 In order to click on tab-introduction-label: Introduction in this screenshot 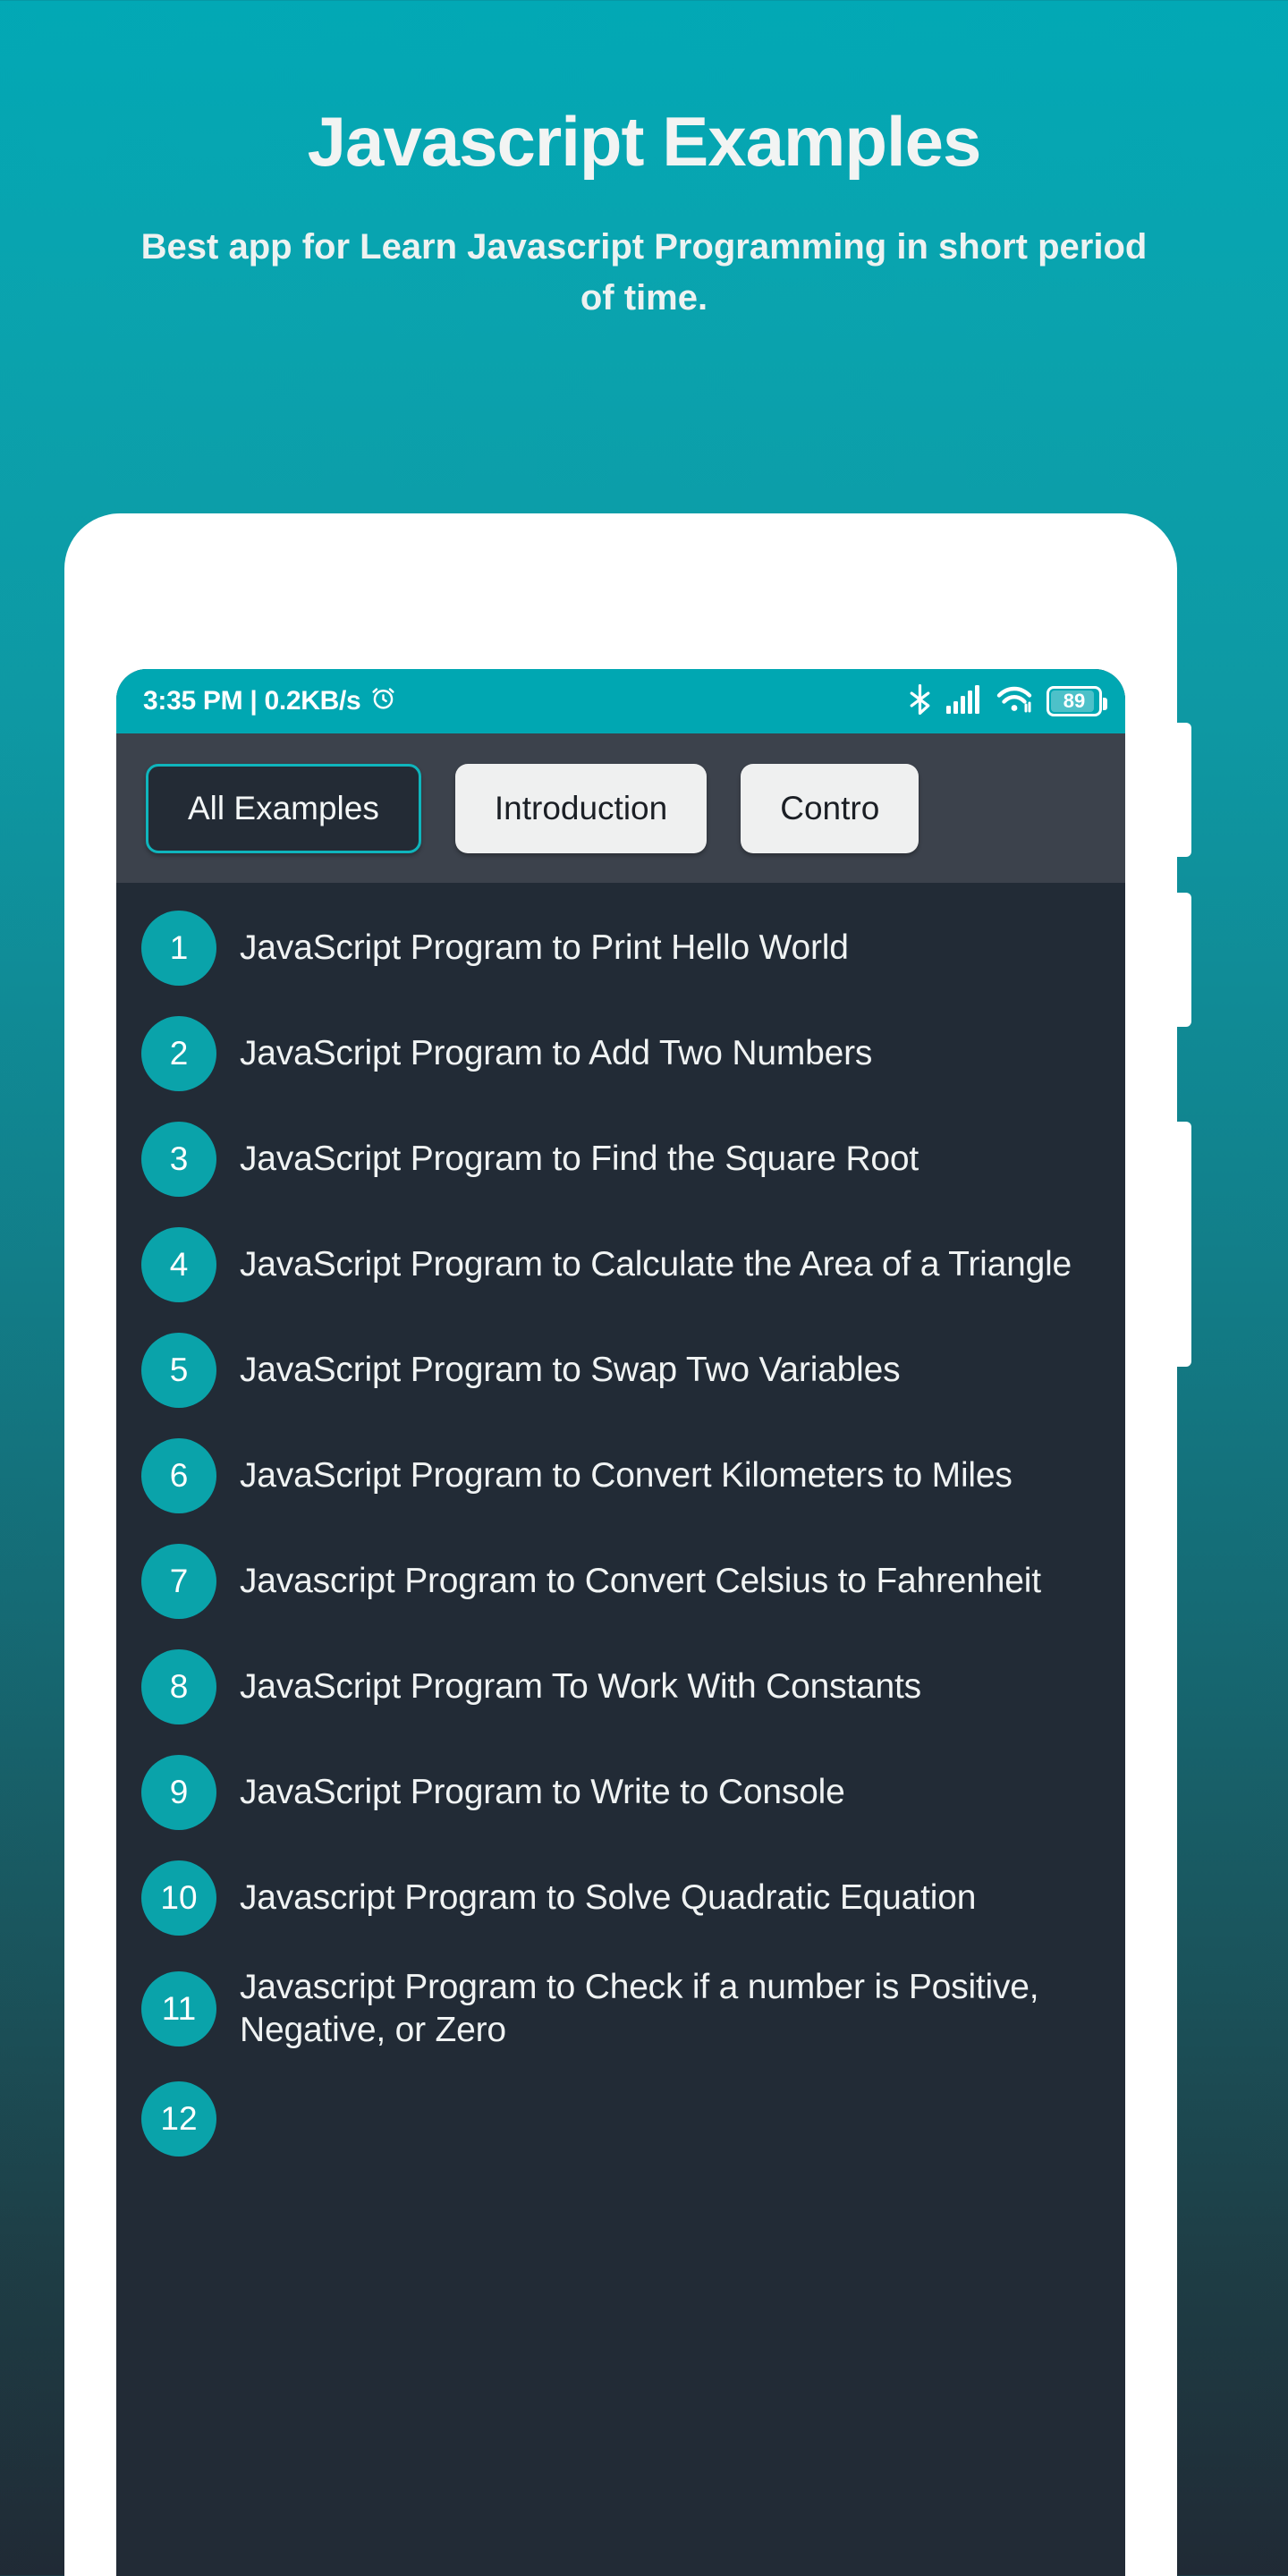, I will do `click(581, 807)`.